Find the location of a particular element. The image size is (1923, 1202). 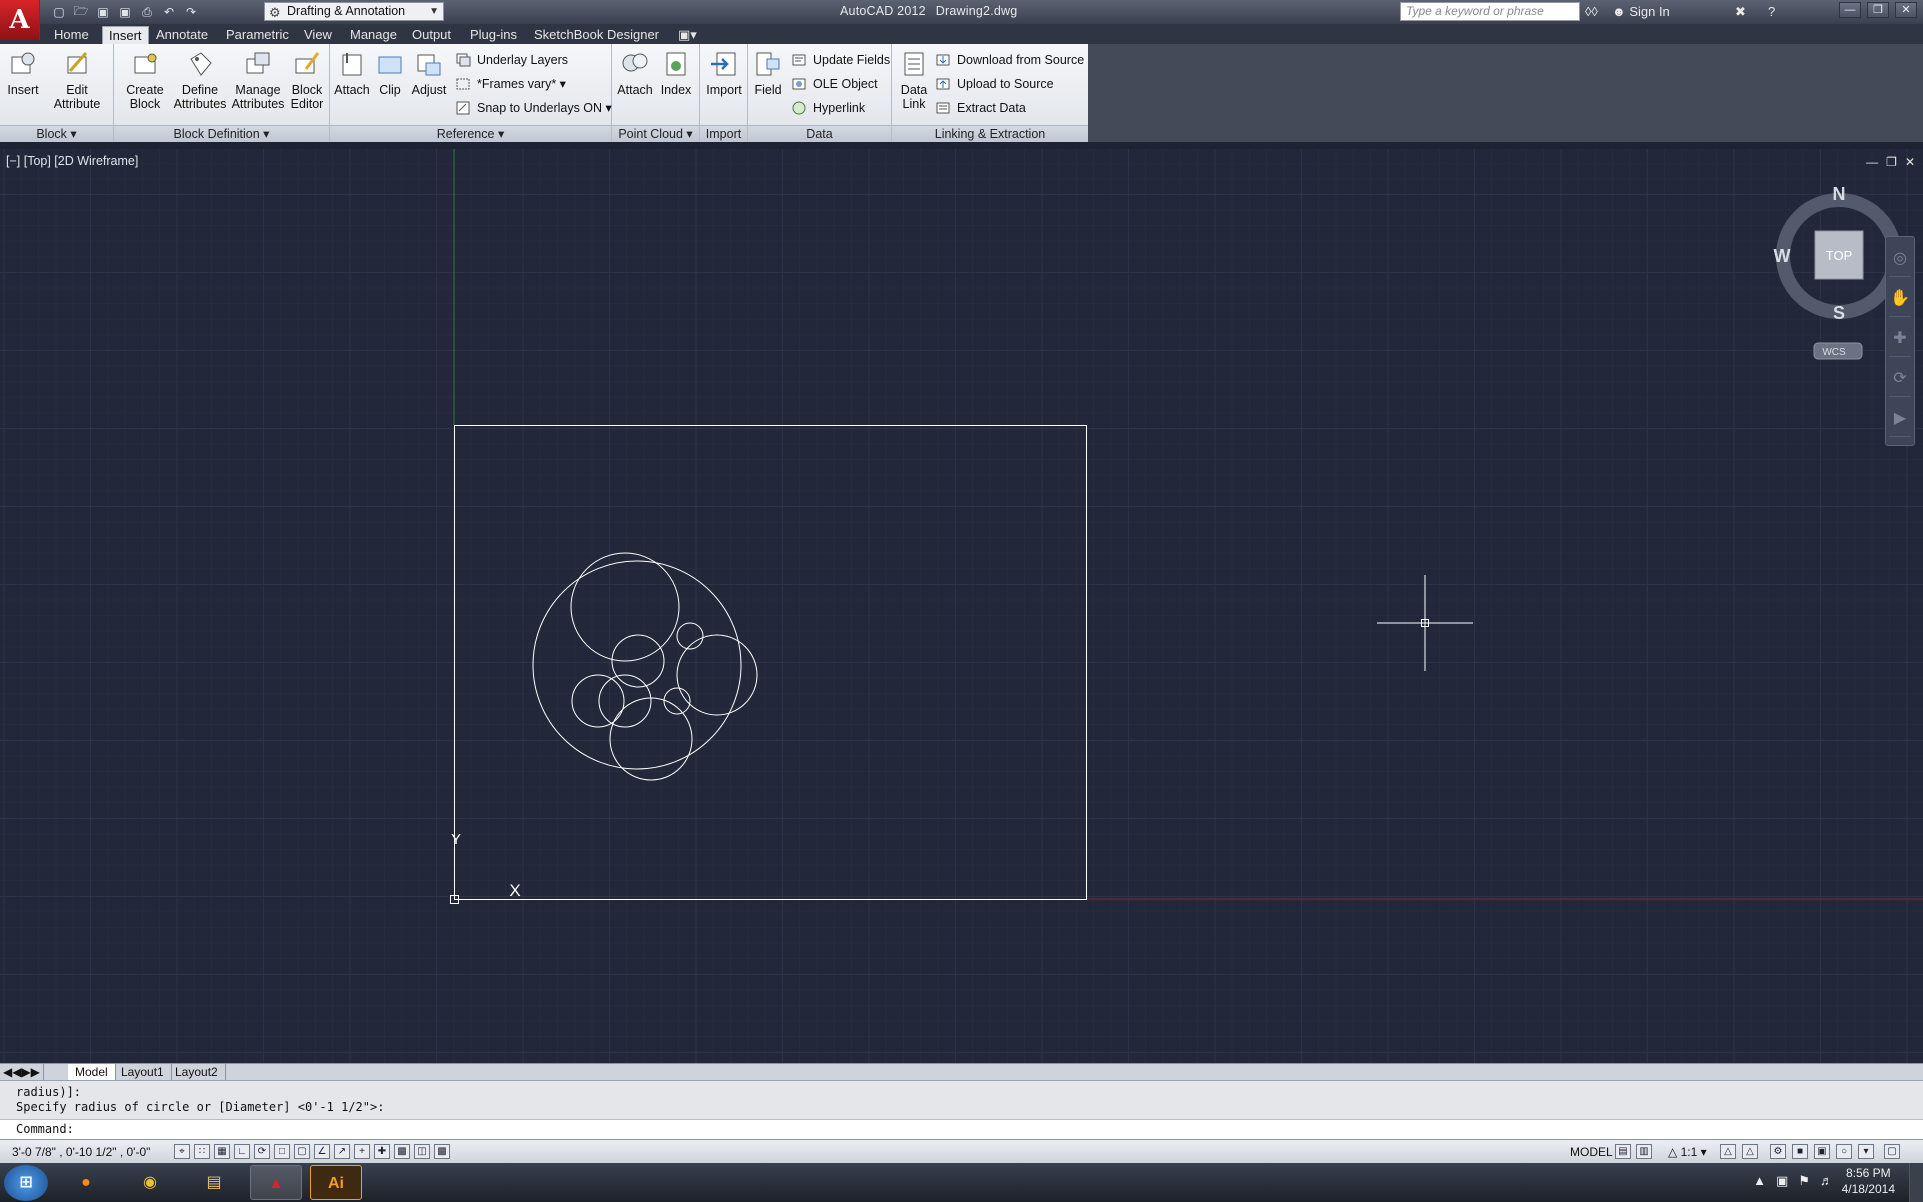

dynamic-input-icon: + is located at coordinates (362, 1151).